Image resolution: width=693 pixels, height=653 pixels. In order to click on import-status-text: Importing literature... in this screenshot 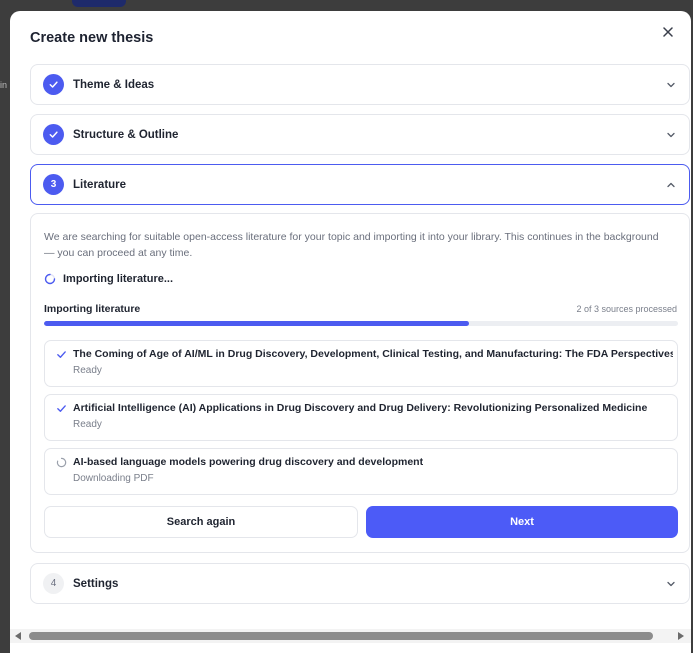, I will do `click(118, 279)`.